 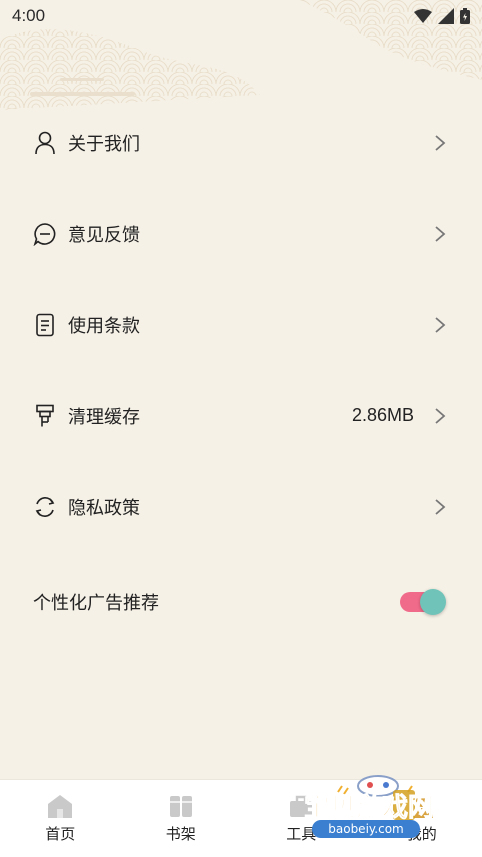 What do you see at coordinates (180, 806) in the screenshot?
I see `bookshelf-icon` at bounding box center [180, 806].